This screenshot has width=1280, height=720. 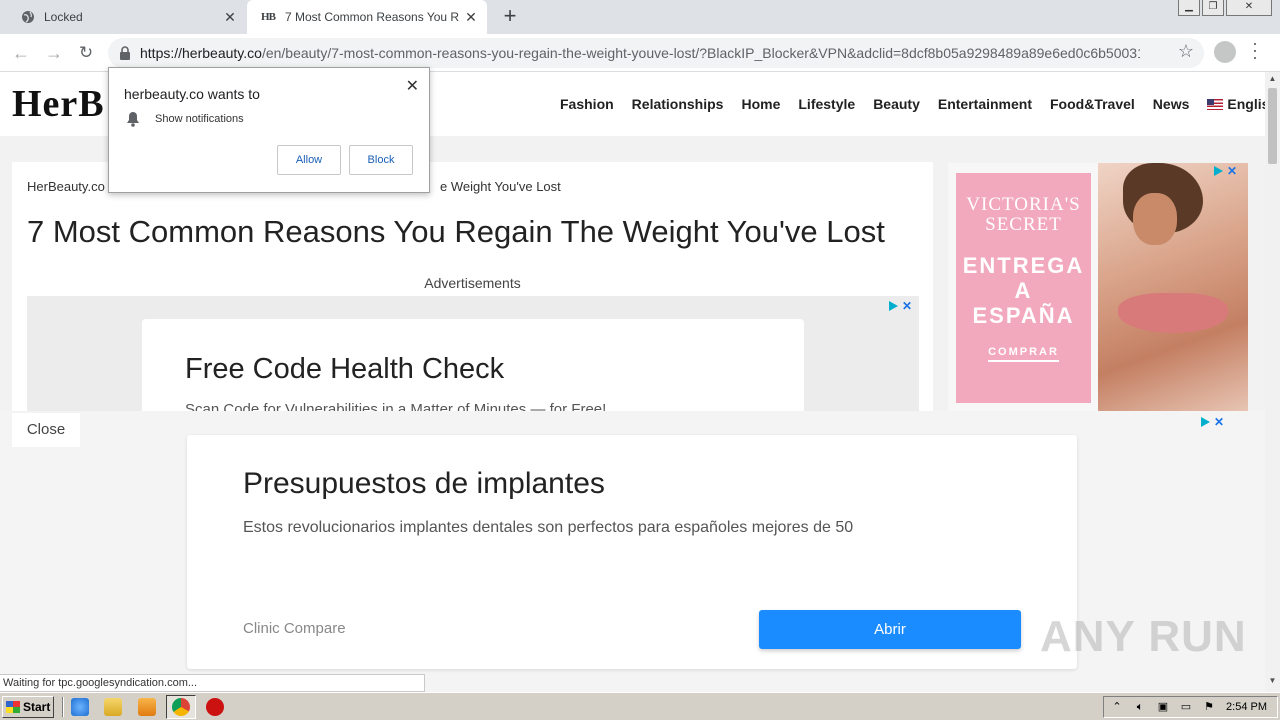 What do you see at coordinates (1023, 214) in the screenshot?
I see `ad-brand: VICTORIA'S SECRET` at bounding box center [1023, 214].